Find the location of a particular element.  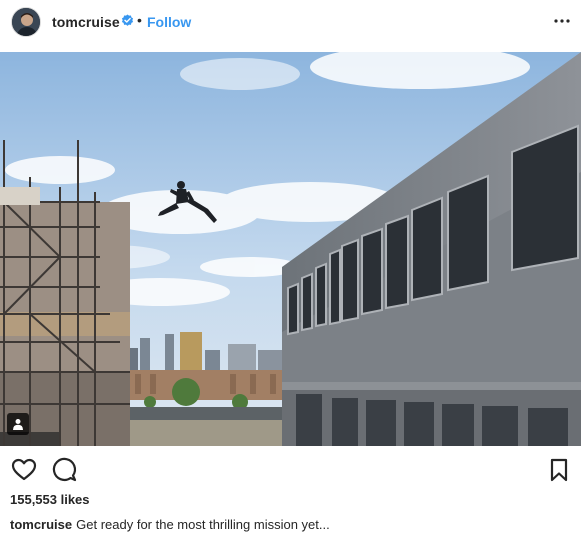

user-tag-icon is located at coordinates (18, 424).